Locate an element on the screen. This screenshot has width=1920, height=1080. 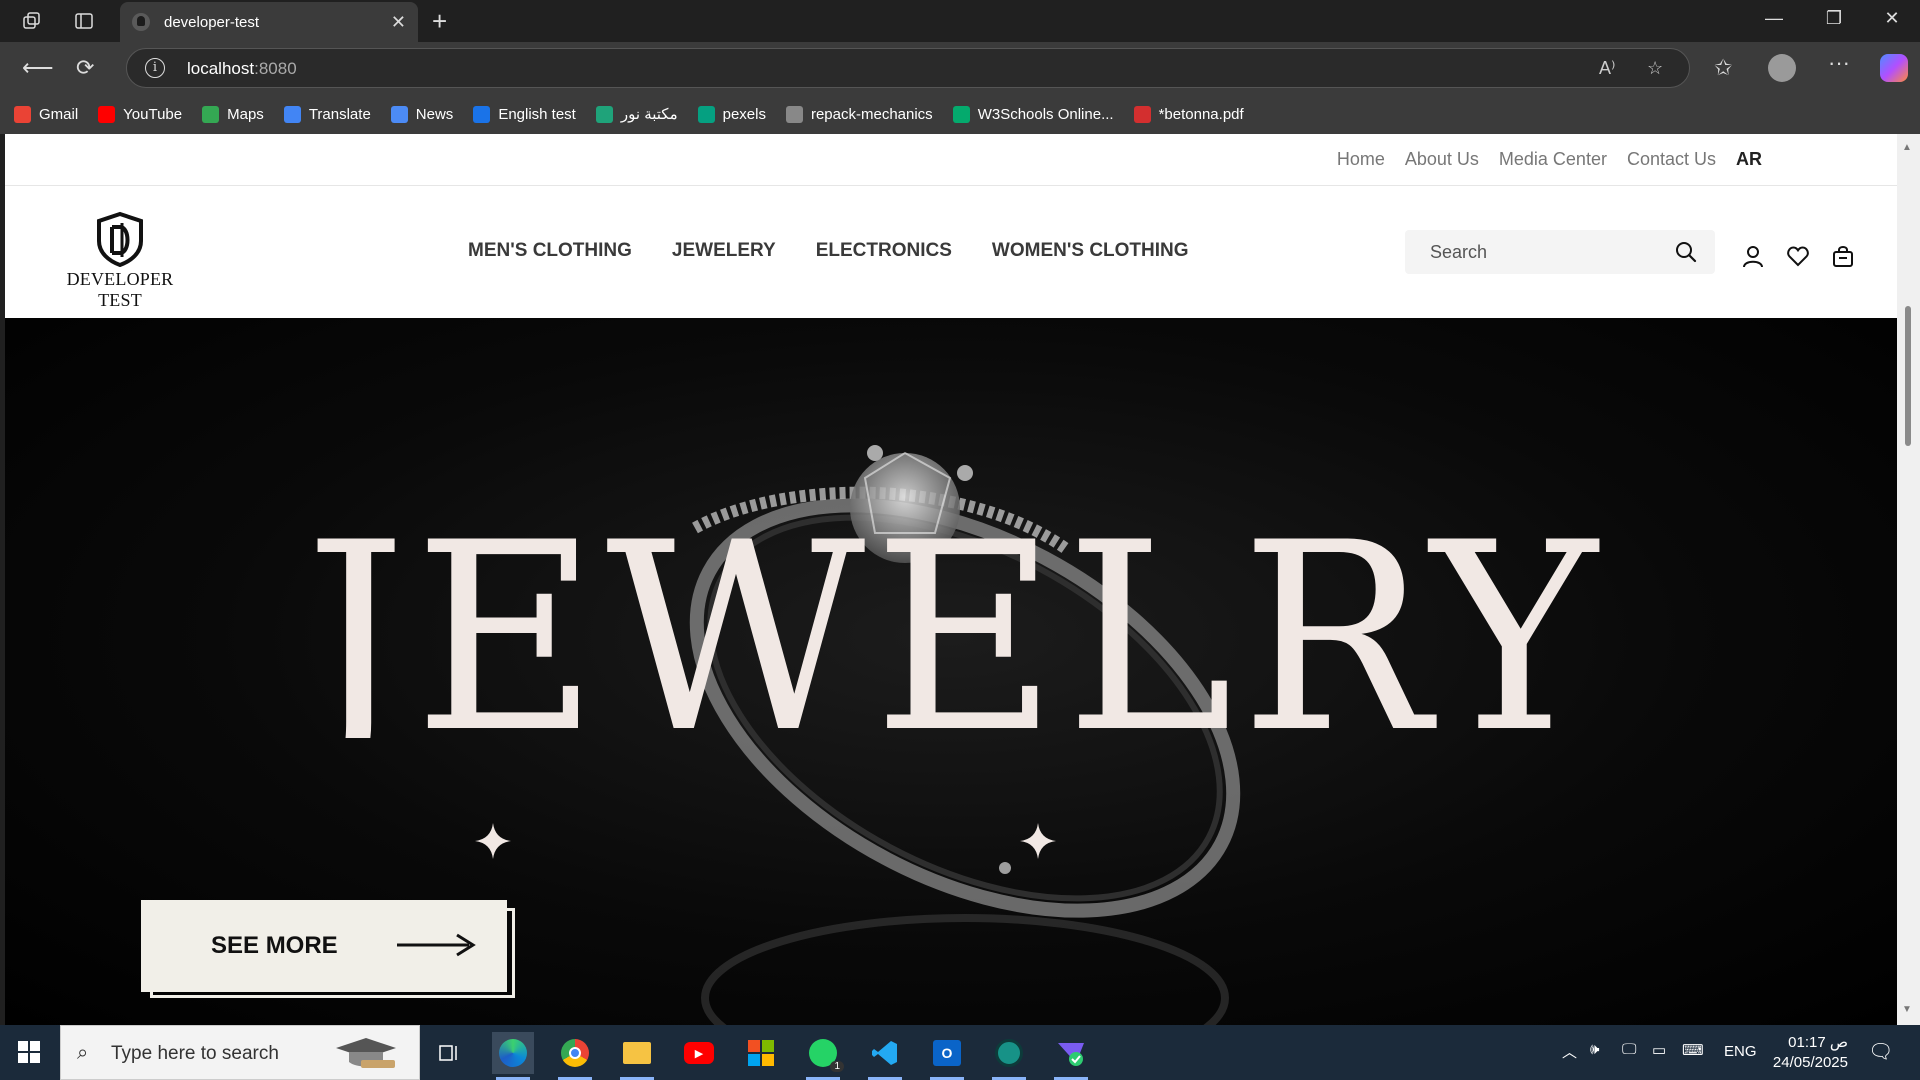
see-more-button: SEE MORE is located at coordinates (324, 946).